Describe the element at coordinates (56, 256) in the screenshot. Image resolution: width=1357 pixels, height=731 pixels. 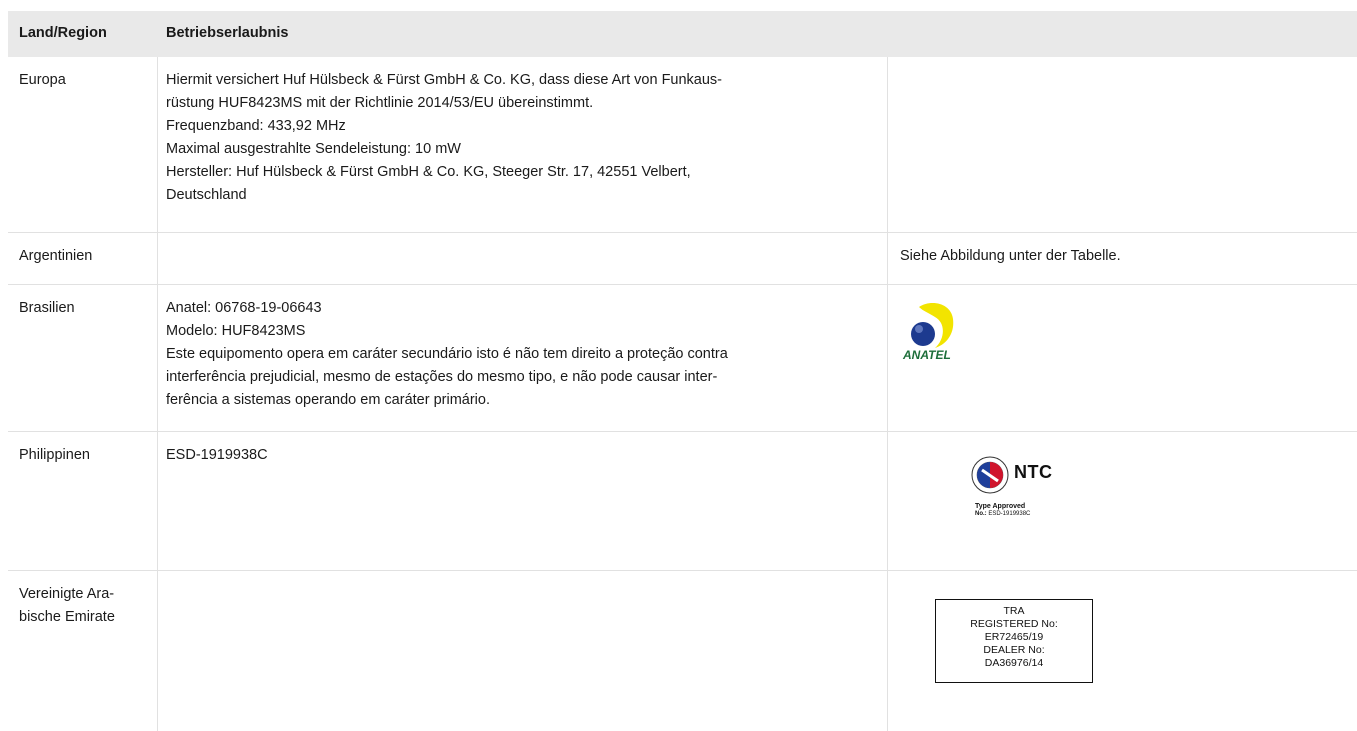
I see `country-cell: Argentinien` at that location.